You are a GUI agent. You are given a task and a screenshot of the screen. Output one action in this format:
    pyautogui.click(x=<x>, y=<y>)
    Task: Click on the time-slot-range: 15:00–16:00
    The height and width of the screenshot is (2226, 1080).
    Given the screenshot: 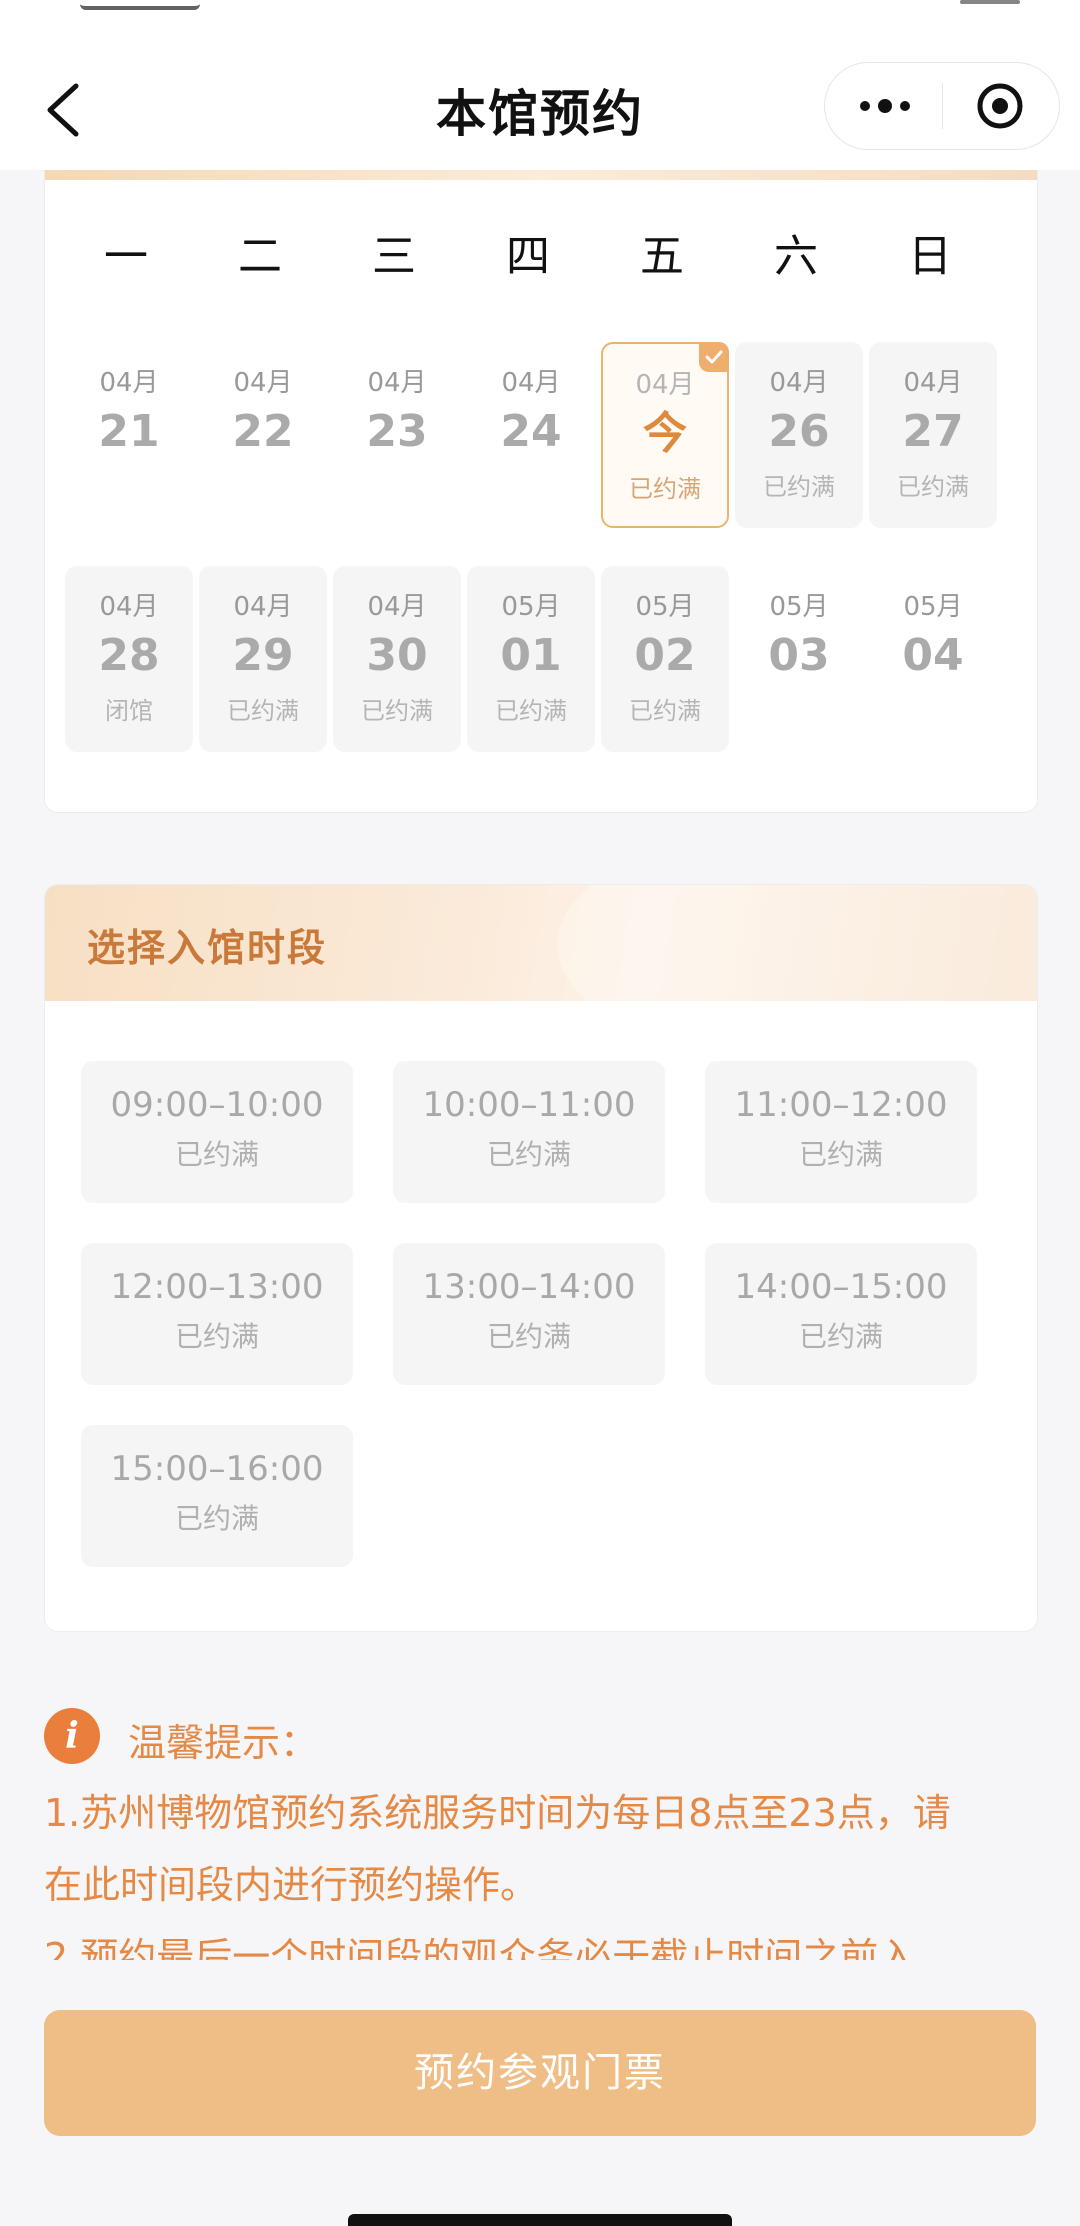 What is the action you would take?
    pyautogui.click(x=217, y=1469)
    